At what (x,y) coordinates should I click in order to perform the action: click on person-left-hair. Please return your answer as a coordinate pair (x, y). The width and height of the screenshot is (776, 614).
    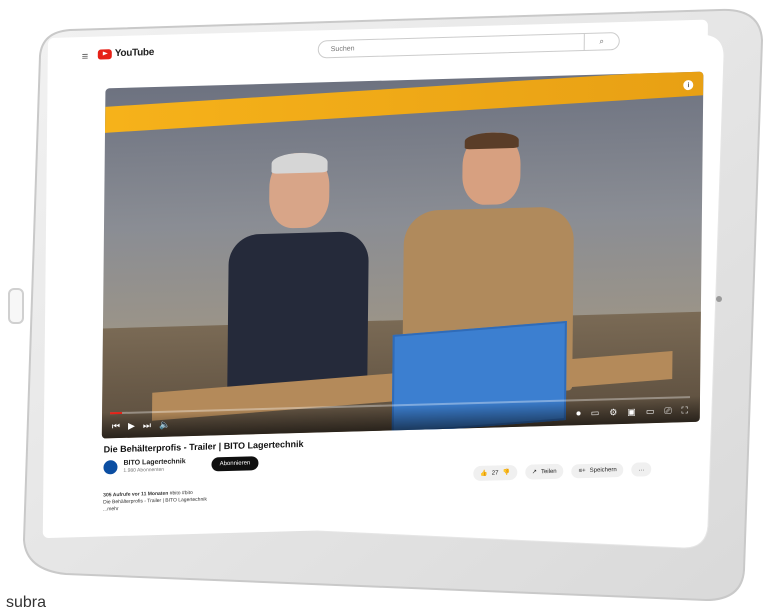
    Looking at the image, I should click on (299, 163).